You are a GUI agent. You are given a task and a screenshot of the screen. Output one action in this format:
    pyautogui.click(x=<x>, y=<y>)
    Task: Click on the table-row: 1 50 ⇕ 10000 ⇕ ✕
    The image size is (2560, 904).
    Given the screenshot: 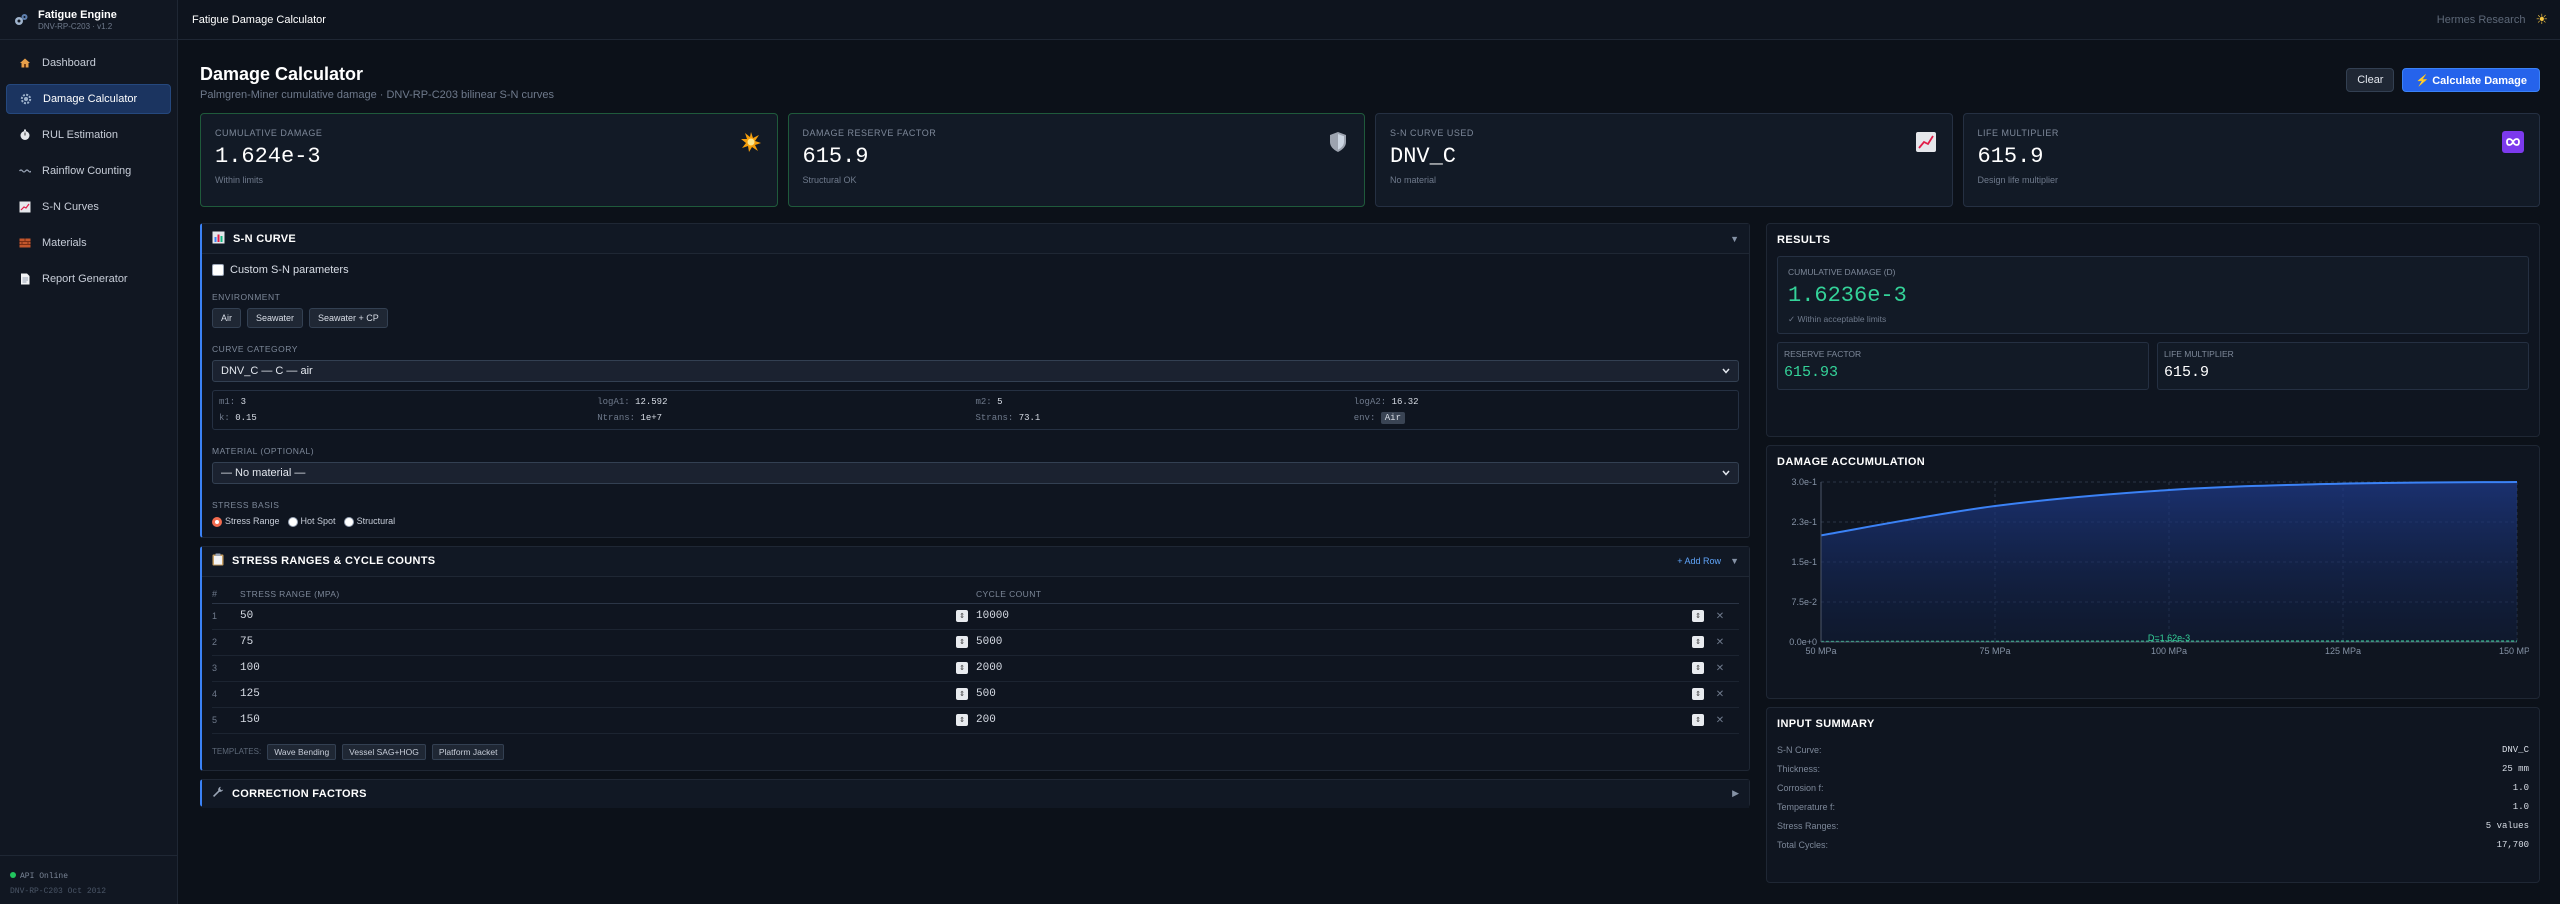 What is the action you would take?
    pyautogui.click(x=975, y=617)
    